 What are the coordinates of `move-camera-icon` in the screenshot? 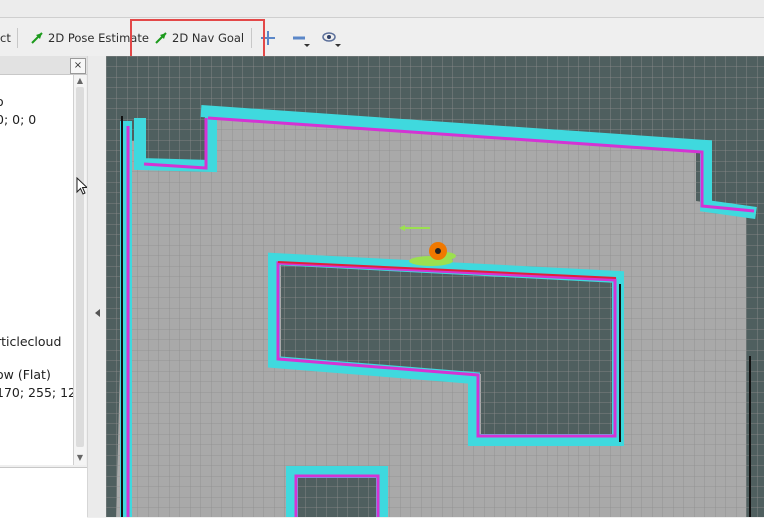 It's located at (273, 38).